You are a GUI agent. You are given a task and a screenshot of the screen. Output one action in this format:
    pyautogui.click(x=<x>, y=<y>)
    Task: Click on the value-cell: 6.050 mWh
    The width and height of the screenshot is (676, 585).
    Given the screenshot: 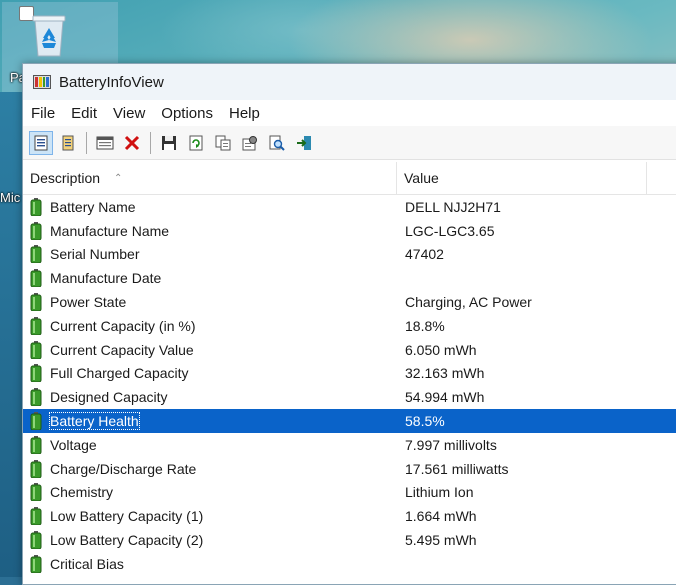 What is the action you would take?
    pyautogui.click(x=441, y=349)
    